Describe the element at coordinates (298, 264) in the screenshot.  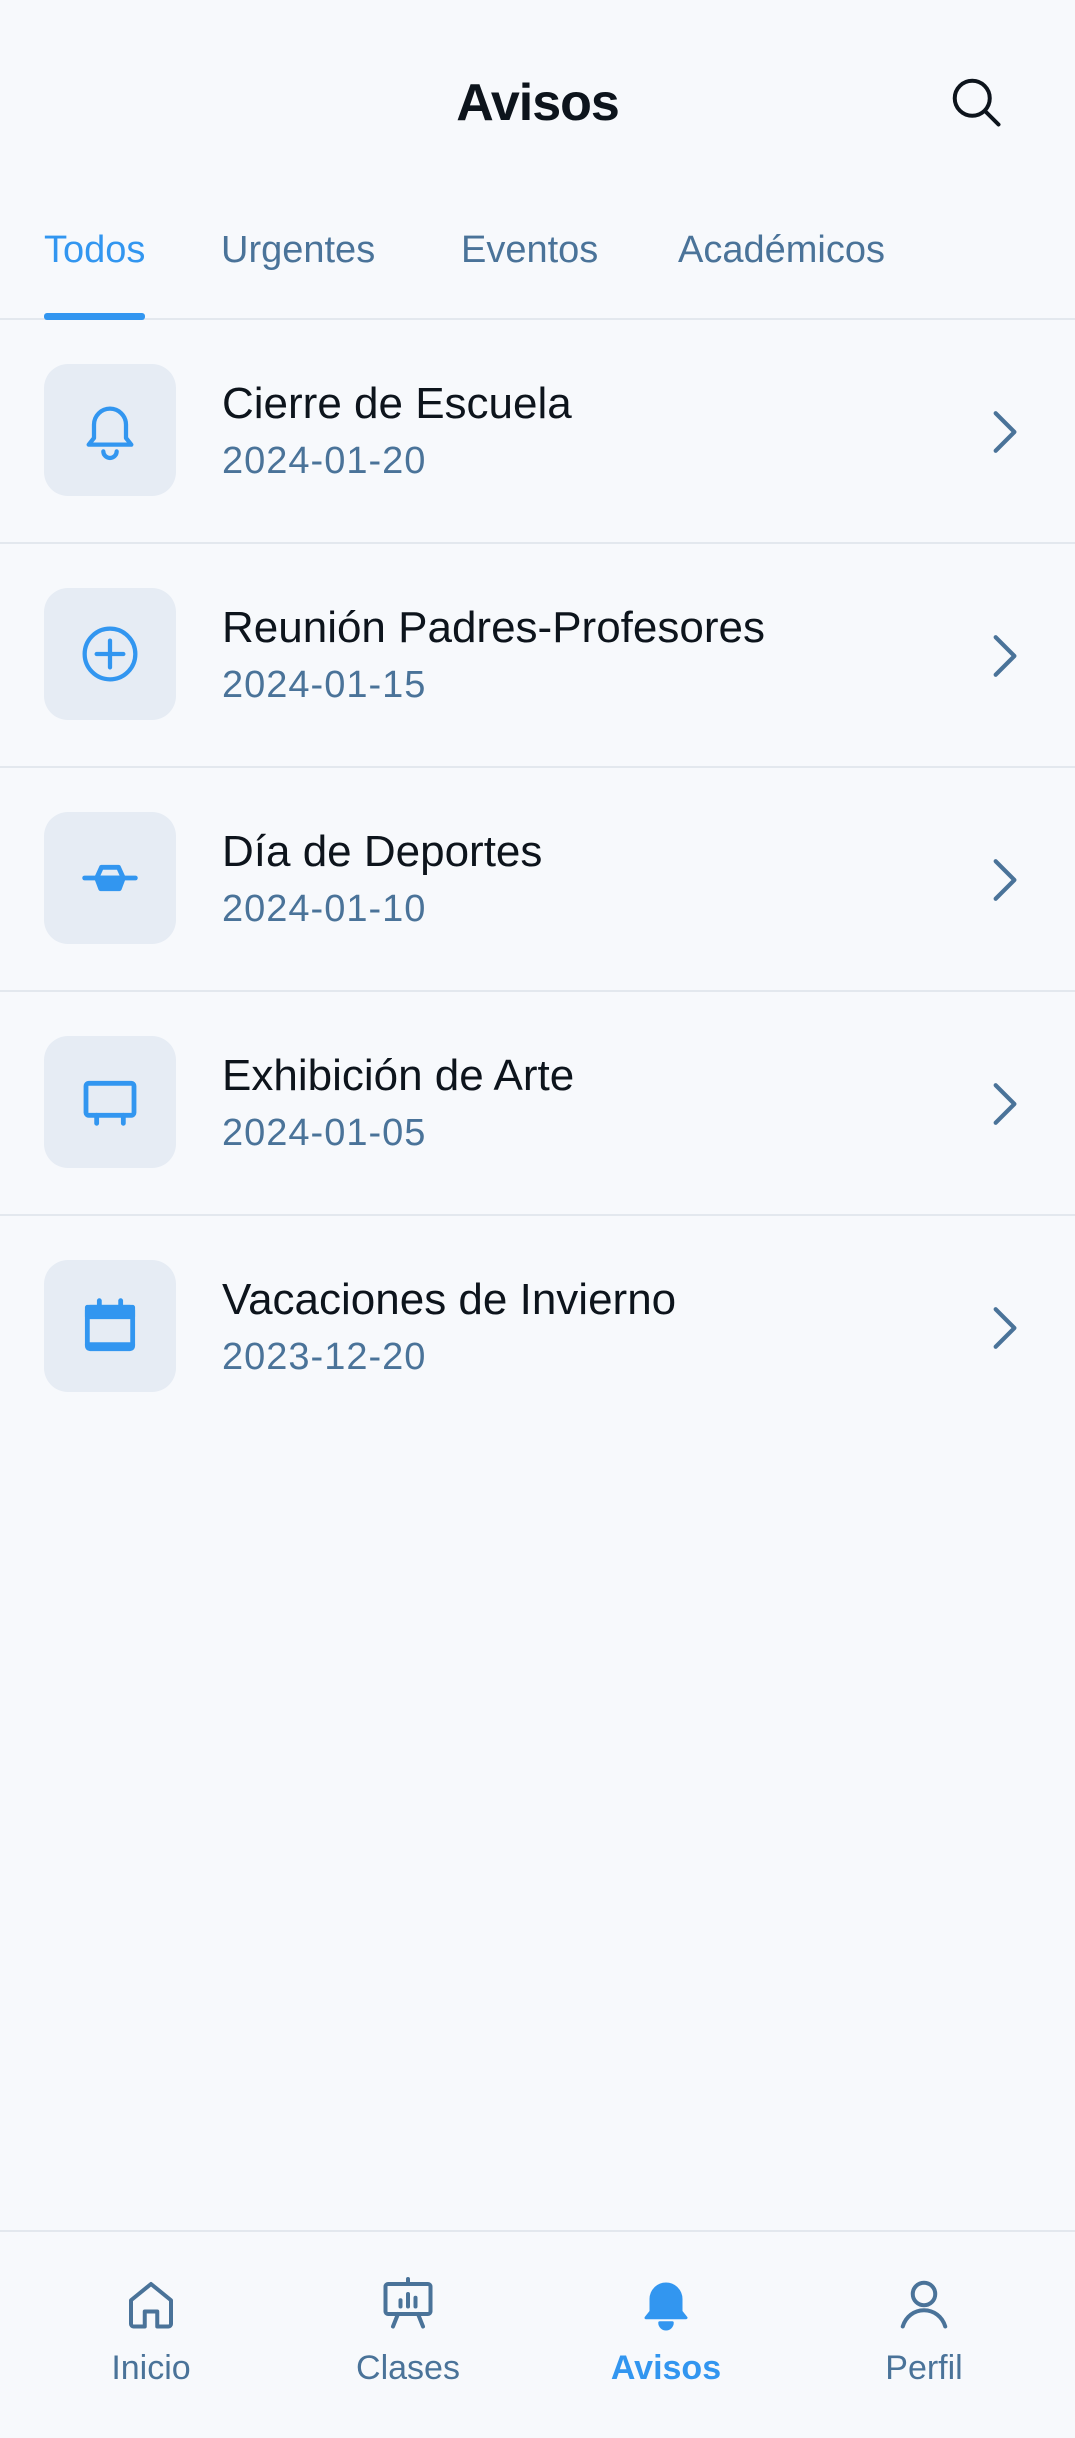
I see `tab-urgentes: Urgentes` at that location.